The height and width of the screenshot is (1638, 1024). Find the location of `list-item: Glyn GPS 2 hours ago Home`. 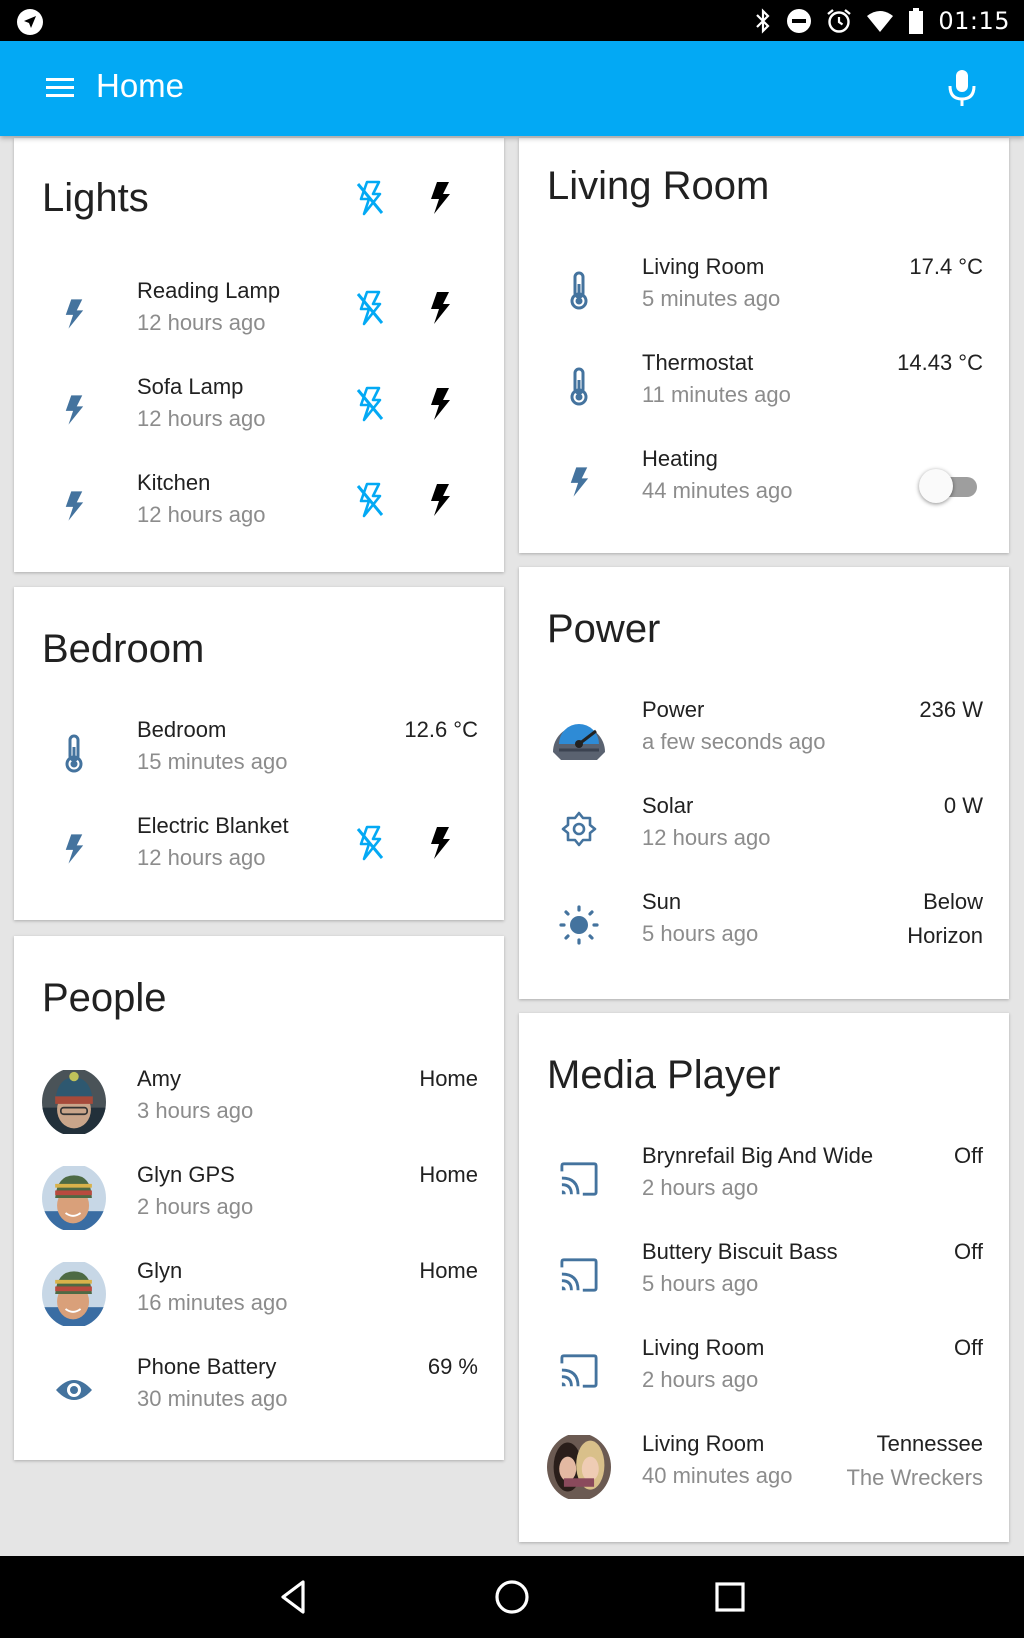

list-item: Glyn GPS 2 hours ago Home is located at coordinates (259, 1194).